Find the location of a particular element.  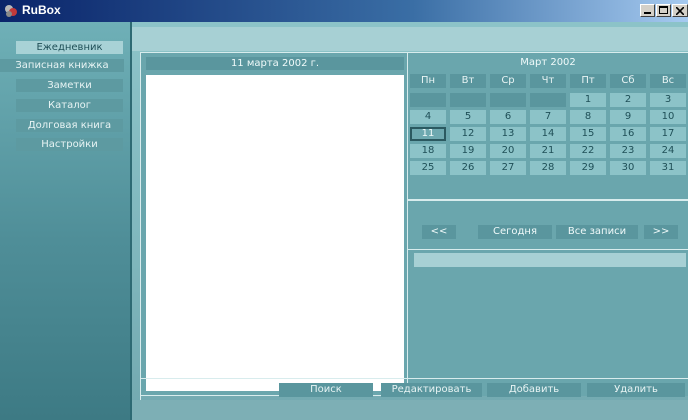

calendar-day: 9 is located at coordinates (628, 117).